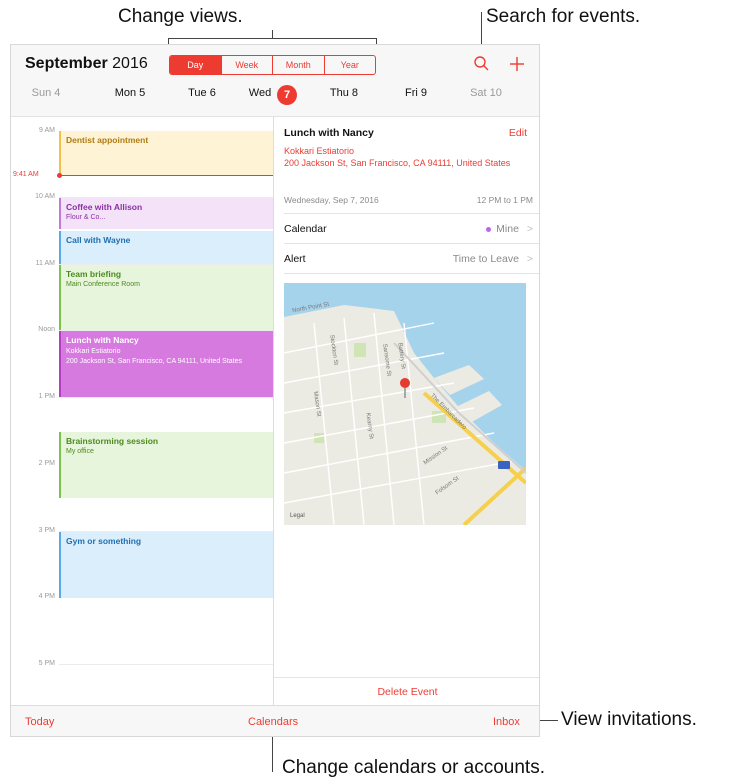  What do you see at coordinates (517, 64) in the screenshot?
I see `add-event-icon` at bounding box center [517, 64].